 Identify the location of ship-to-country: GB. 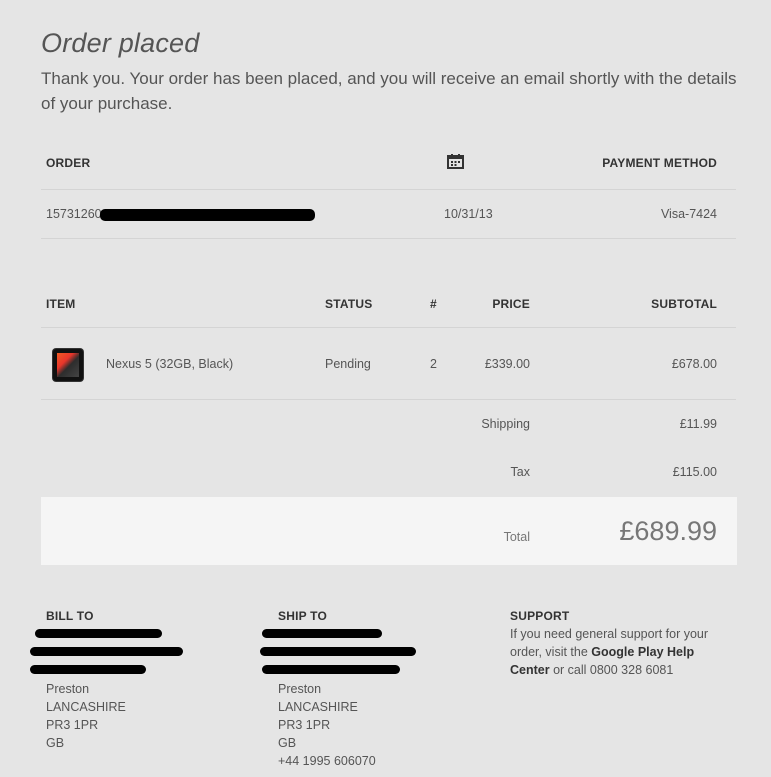
(287, 743).